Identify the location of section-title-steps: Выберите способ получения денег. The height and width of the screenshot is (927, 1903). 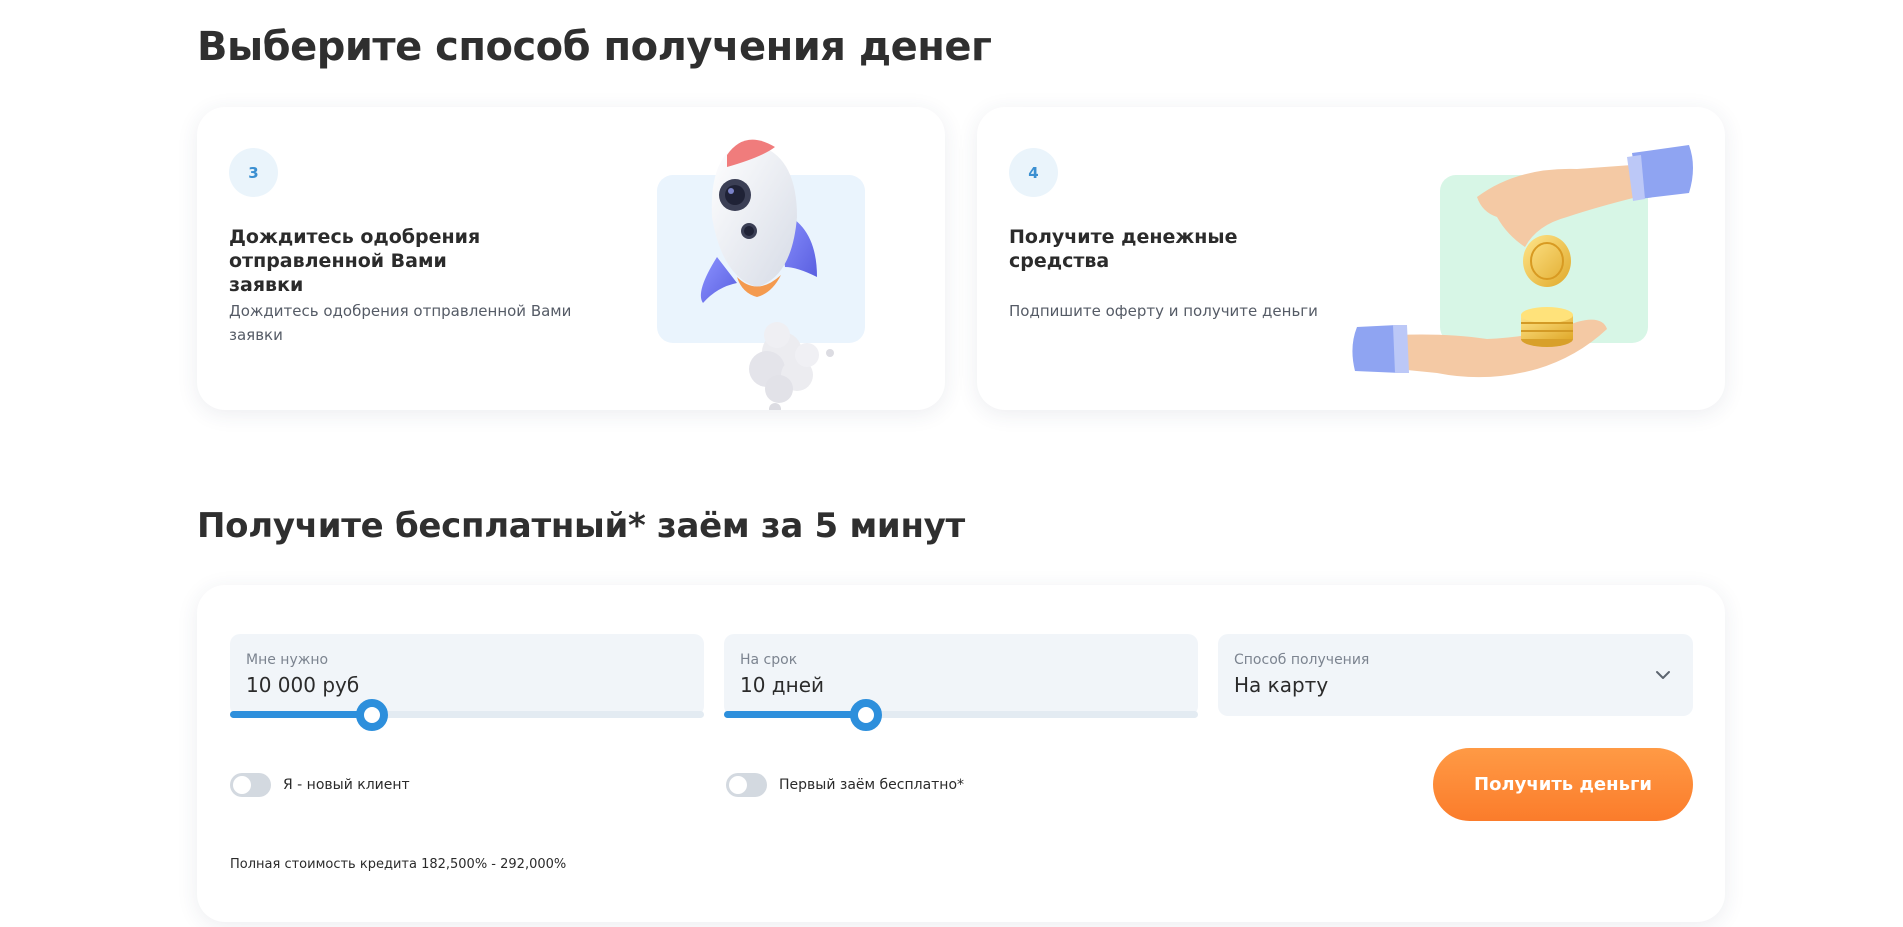
(594, 47).